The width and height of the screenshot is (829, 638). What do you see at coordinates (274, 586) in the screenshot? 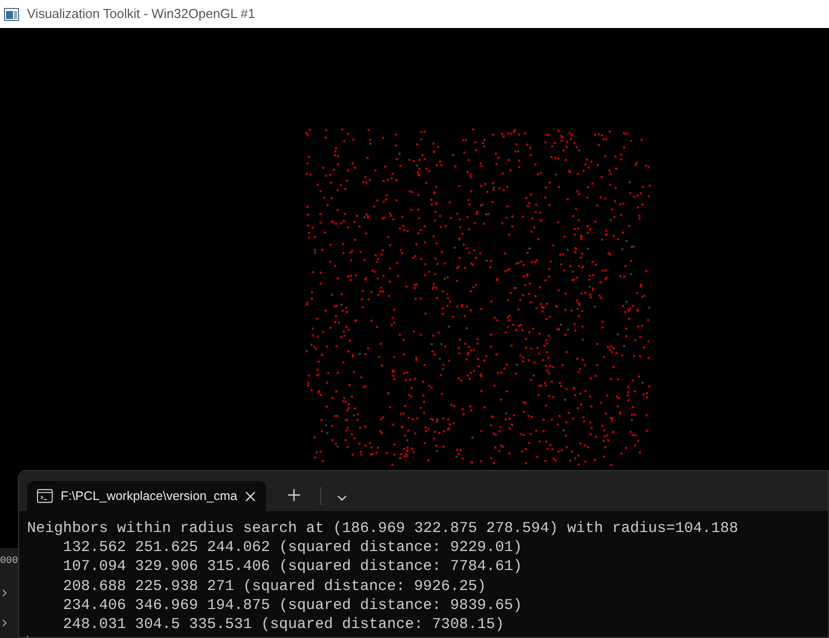
I see `output-line: 208.688 225.938 271 (squared distance: 9926.25)` at bounding box center [274, 586].